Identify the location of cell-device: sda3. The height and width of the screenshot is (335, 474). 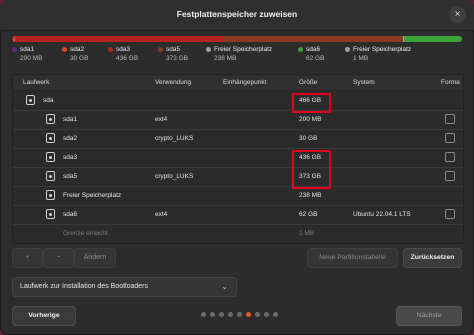
(70, 157).